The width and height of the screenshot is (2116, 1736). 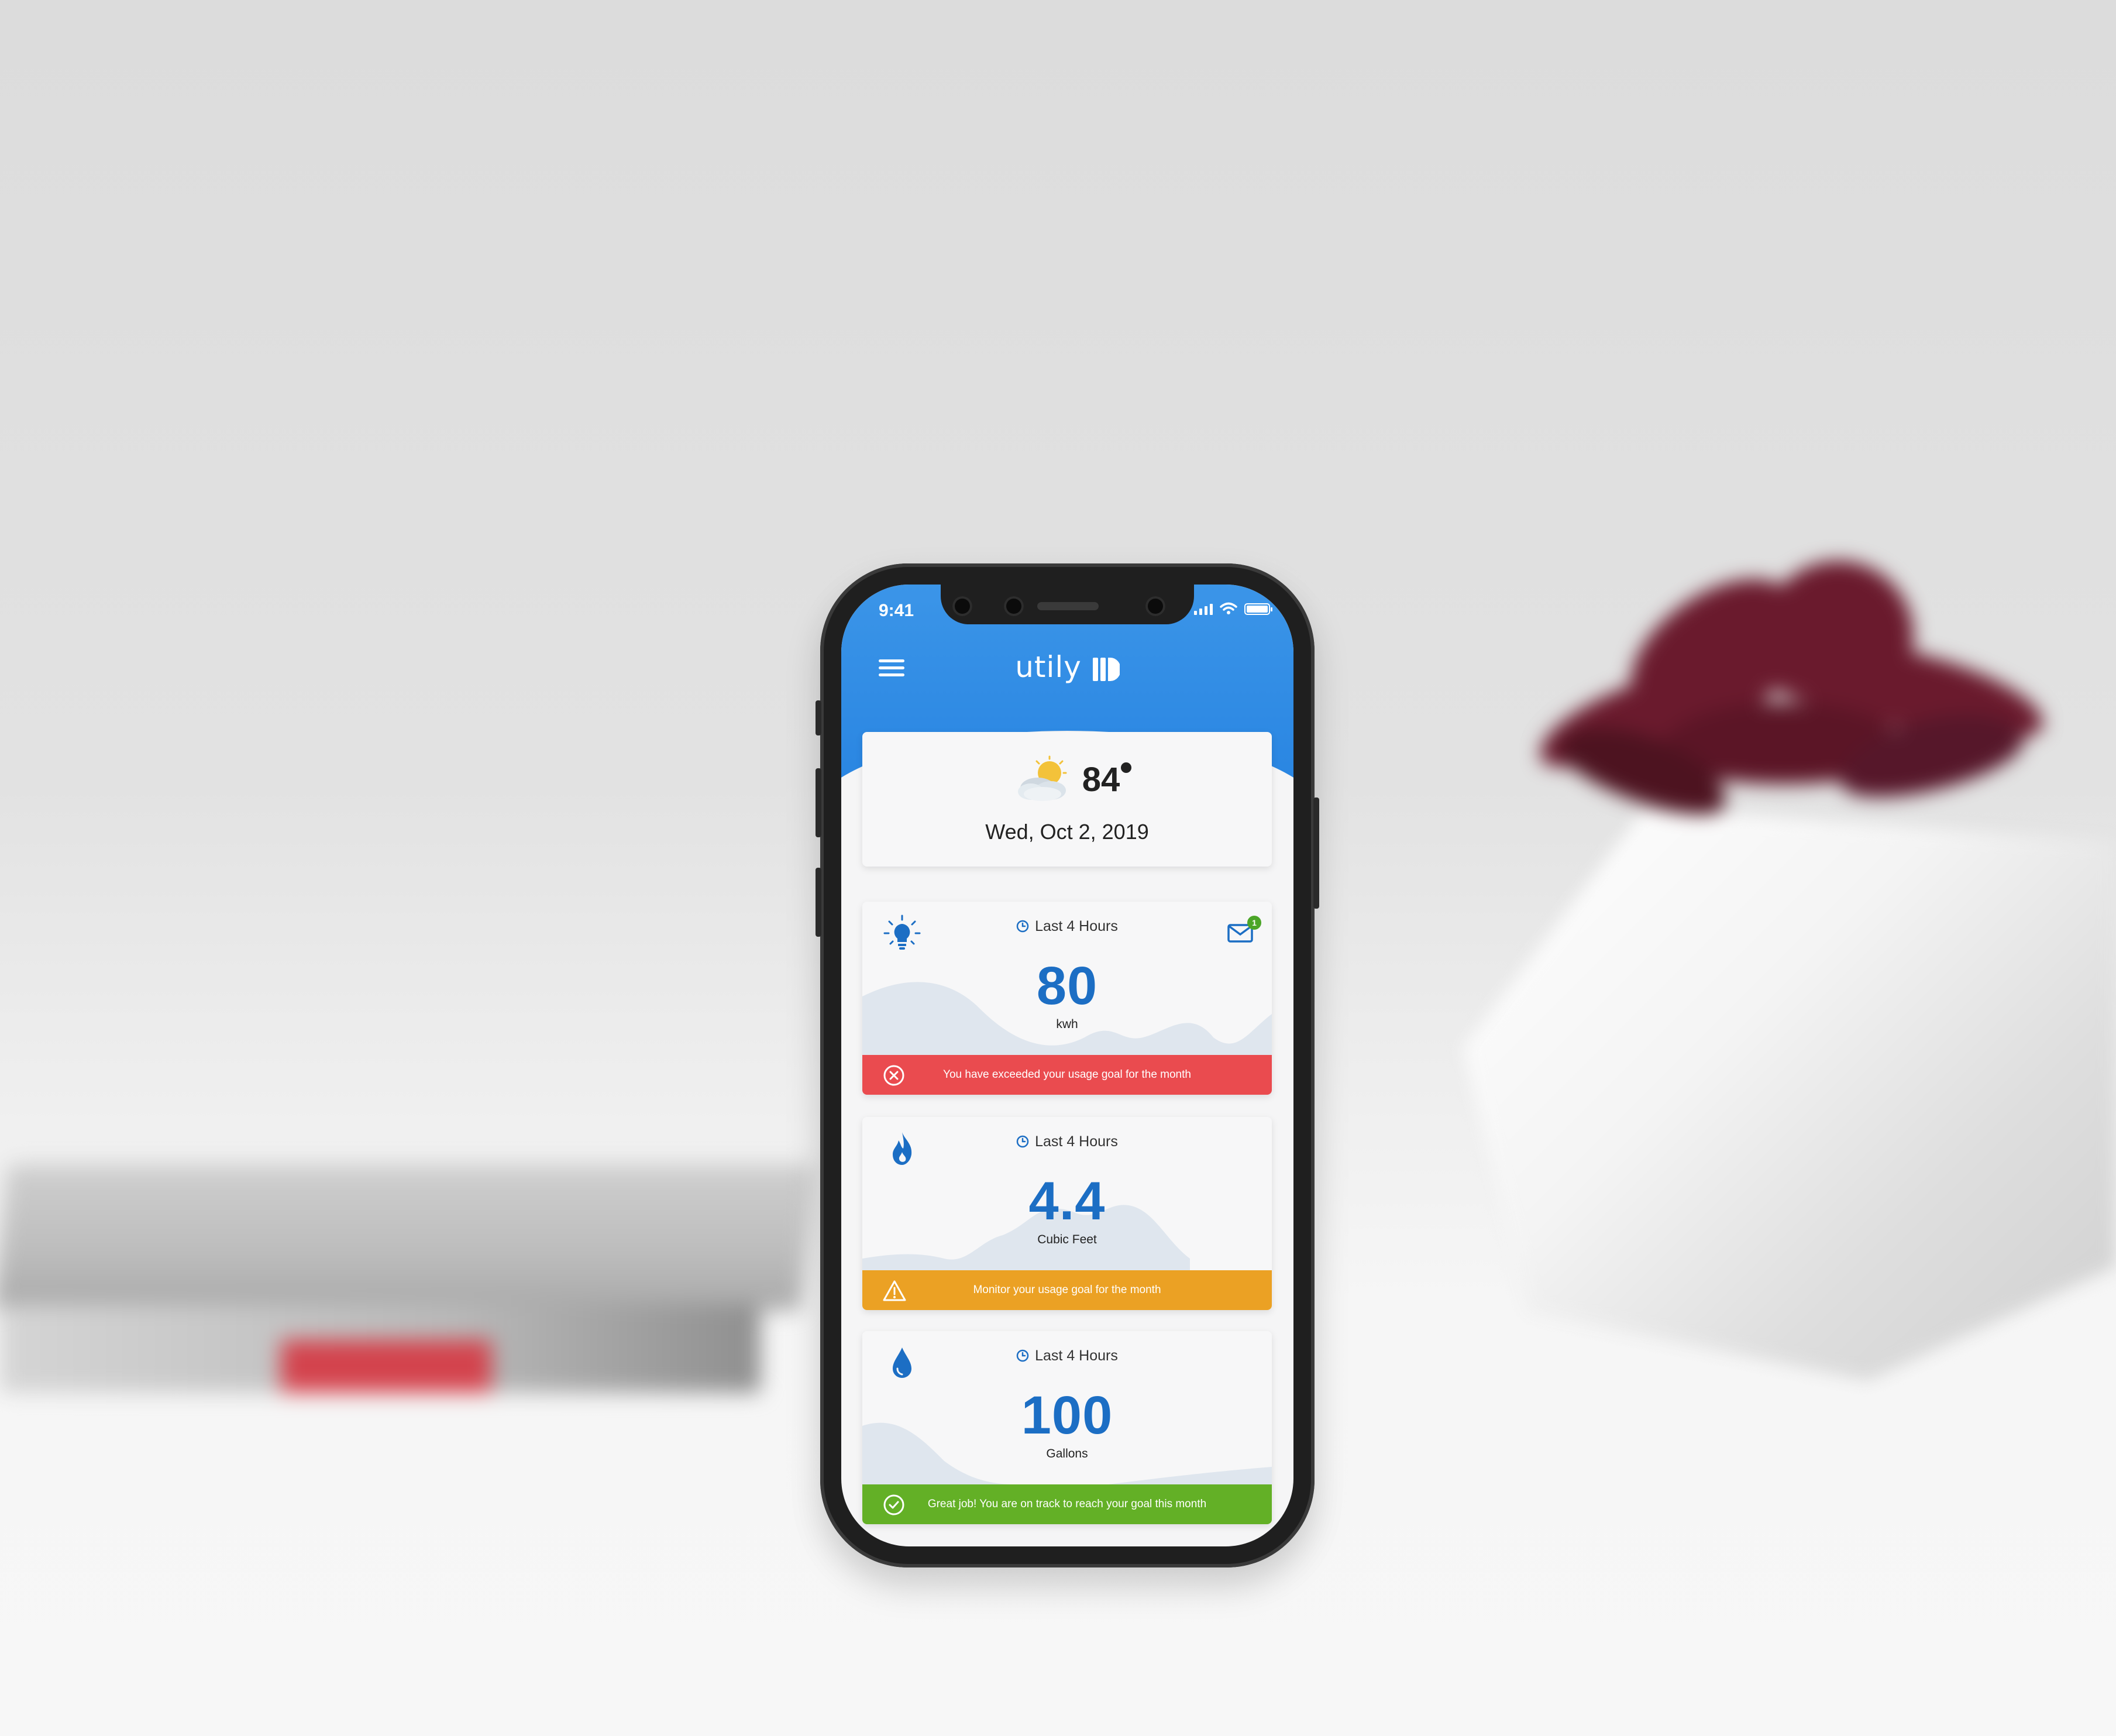 What do you see at coordinates (1254, 923) in the screenshot?
I see `message-count-badge: 1` at bounding box center [1254, 923].